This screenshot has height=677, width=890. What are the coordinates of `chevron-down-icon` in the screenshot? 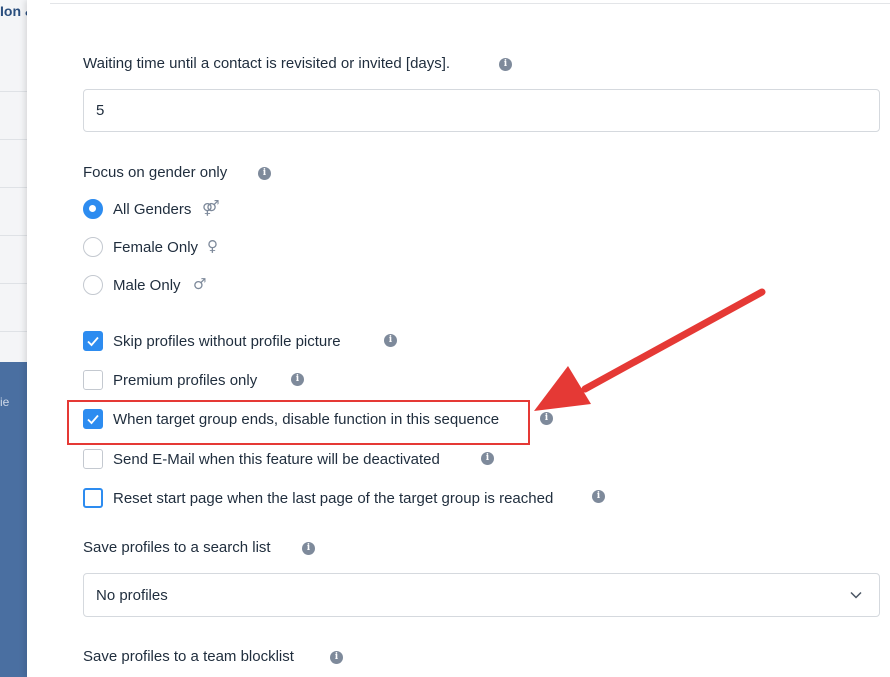 It's located at (856, 595).